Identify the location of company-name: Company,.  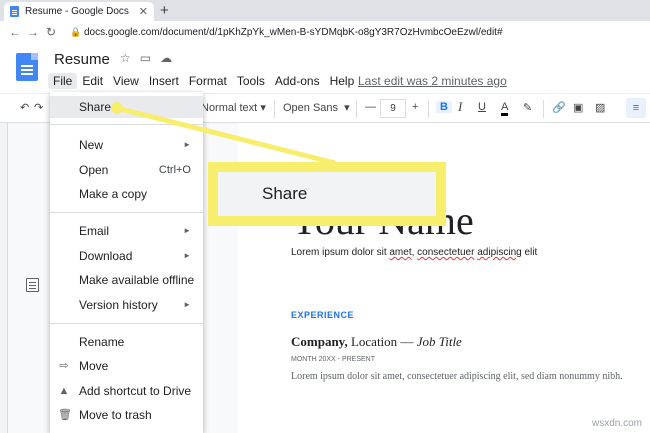
(319, 341).